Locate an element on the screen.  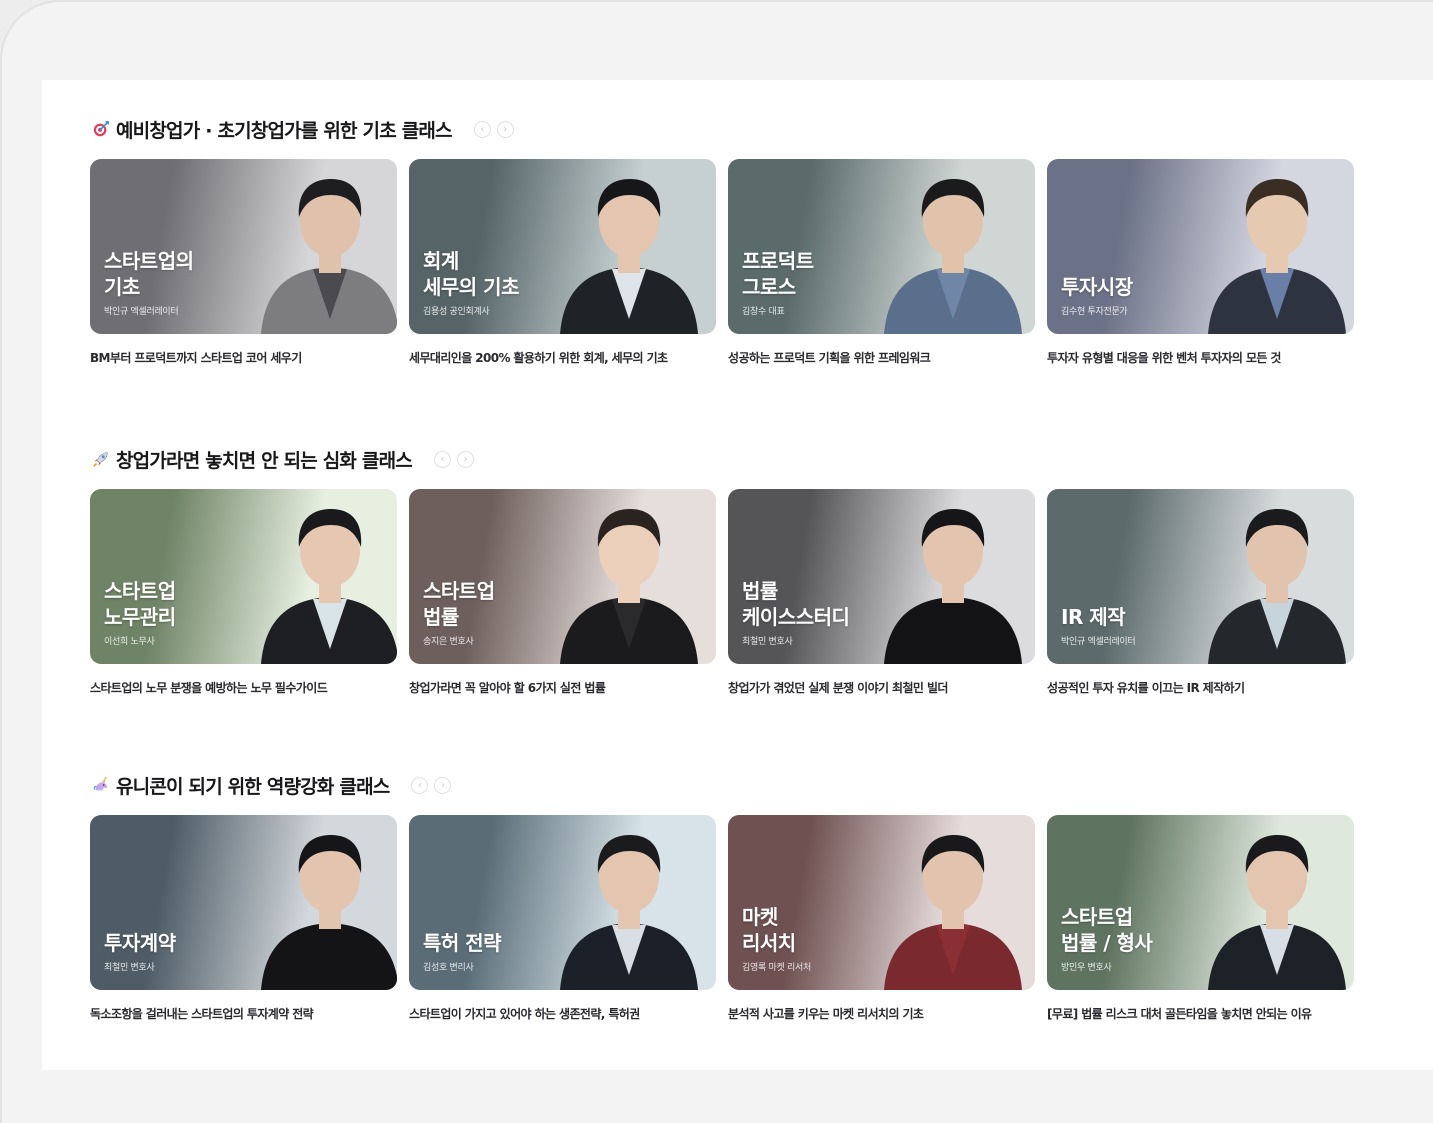
class-card: 특허 전략김성호 변리사스타트업이 가지고 있어야 하는 생존전략, 특허권 is located at coordinates (562, 919).